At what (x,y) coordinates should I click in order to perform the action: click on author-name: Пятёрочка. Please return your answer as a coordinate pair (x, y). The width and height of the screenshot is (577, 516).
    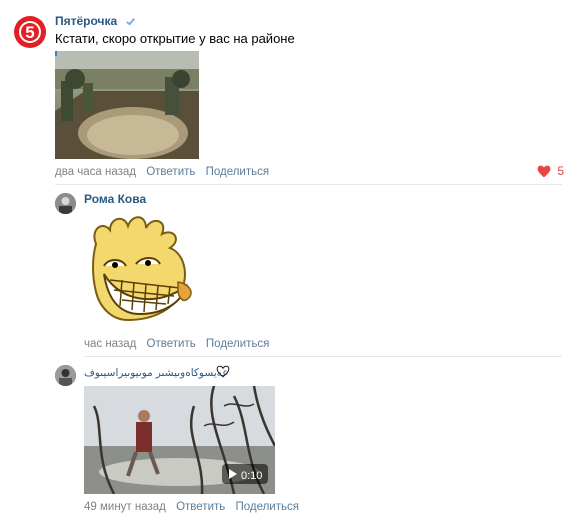
    Looking at the image, I should click on (95, 21).